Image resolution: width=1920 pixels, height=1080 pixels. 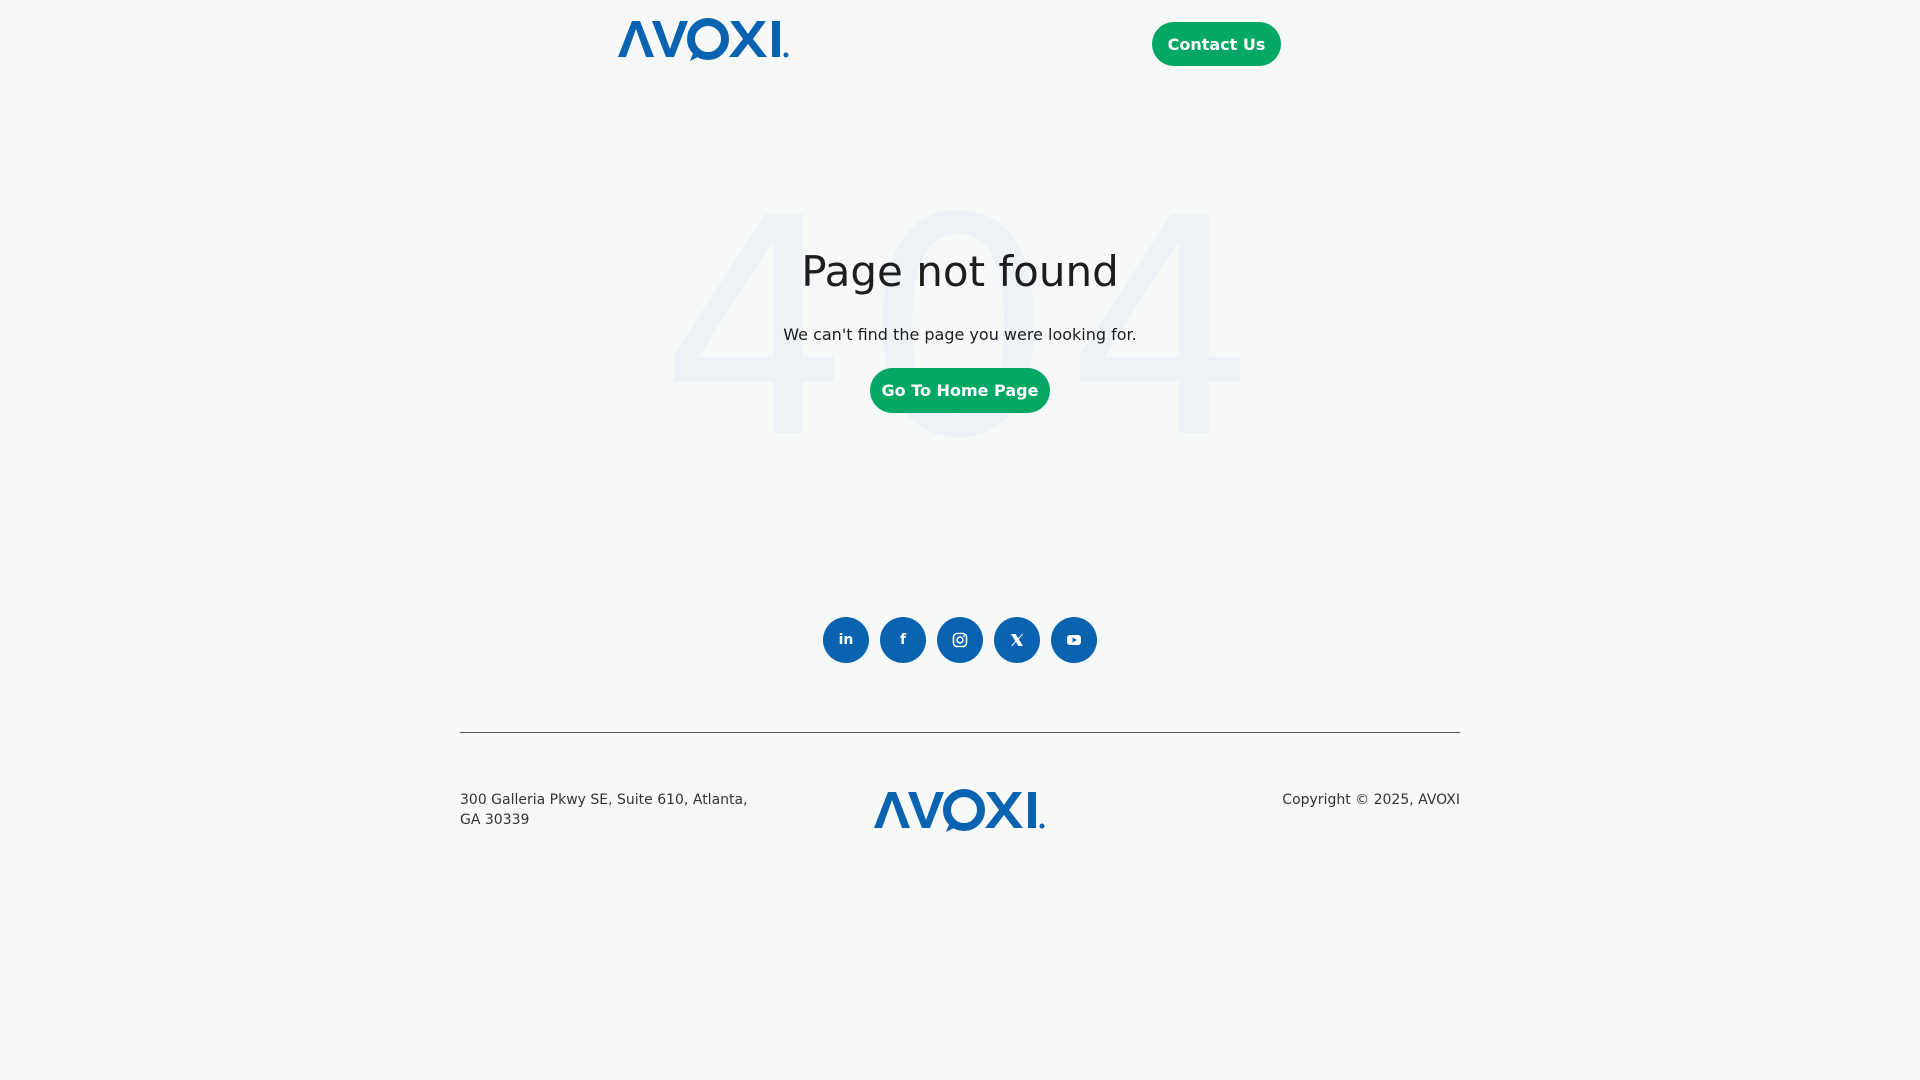 I want to click on contact-us-button: Contact Us, so click(x=1216, y=44).